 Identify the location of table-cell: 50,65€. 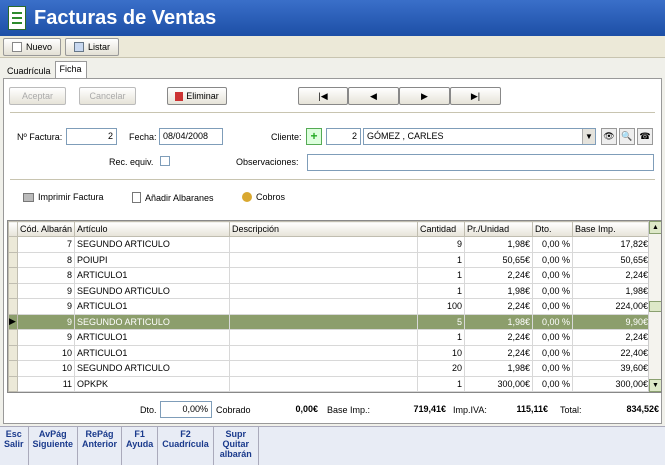
(612, 259).